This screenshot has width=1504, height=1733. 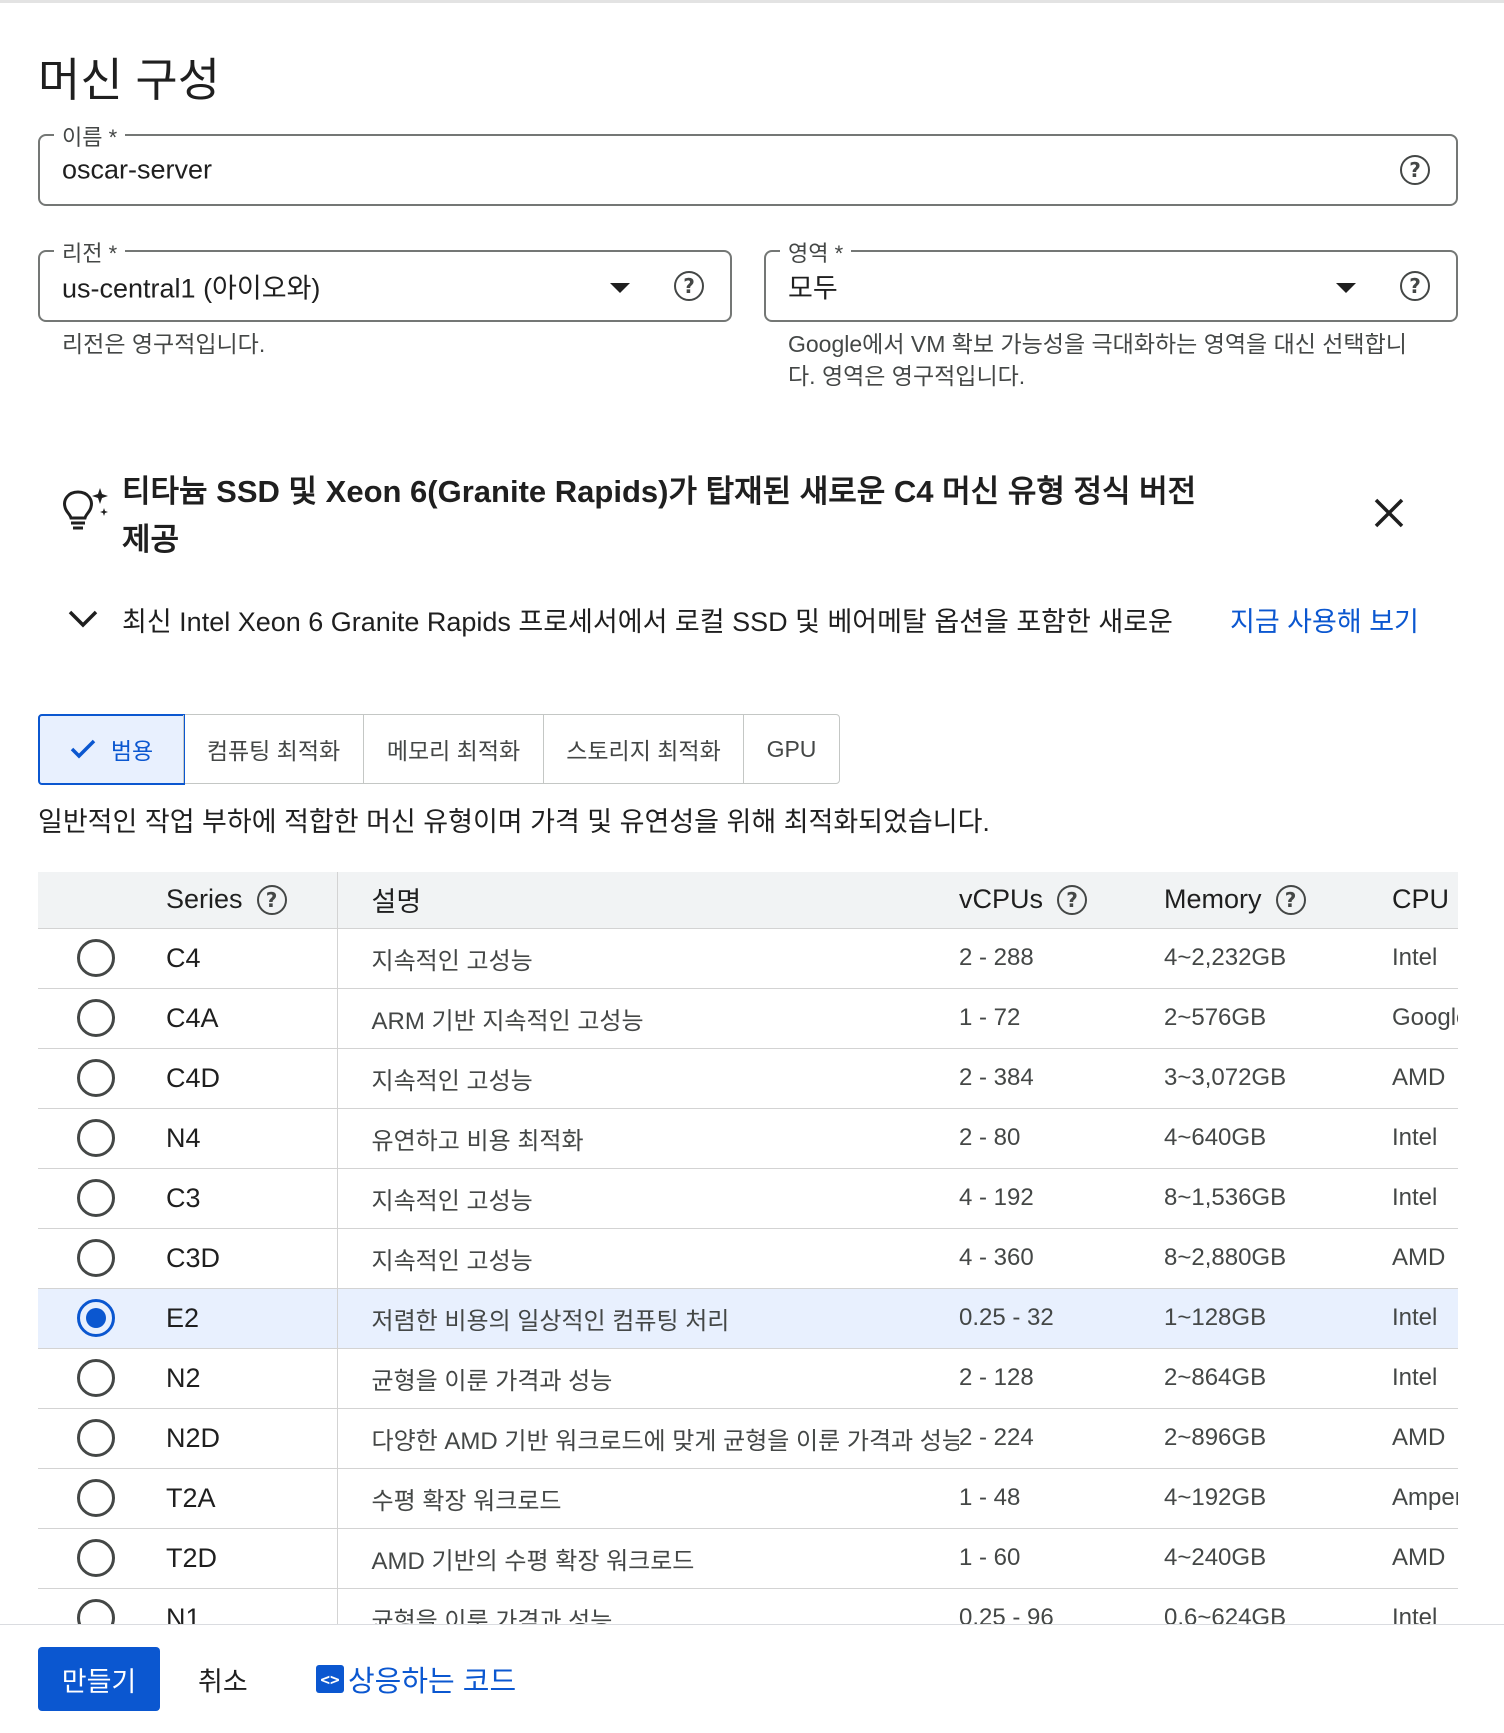 What do you see at coordinates (748, 1378) in the screenshot?
I see `table-row: N2 균형을 이룬 가격과 성능 2 - 128 2~864GB Intel` at bounding box center [748, 1378].